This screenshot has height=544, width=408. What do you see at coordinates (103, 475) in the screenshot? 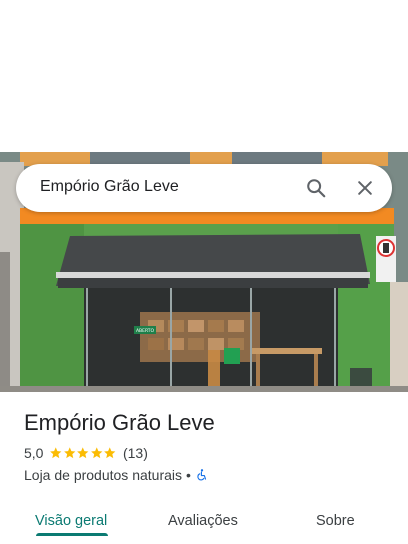
I see `place-category: Loja de produtos naturais` at bounding box center [103, 475].